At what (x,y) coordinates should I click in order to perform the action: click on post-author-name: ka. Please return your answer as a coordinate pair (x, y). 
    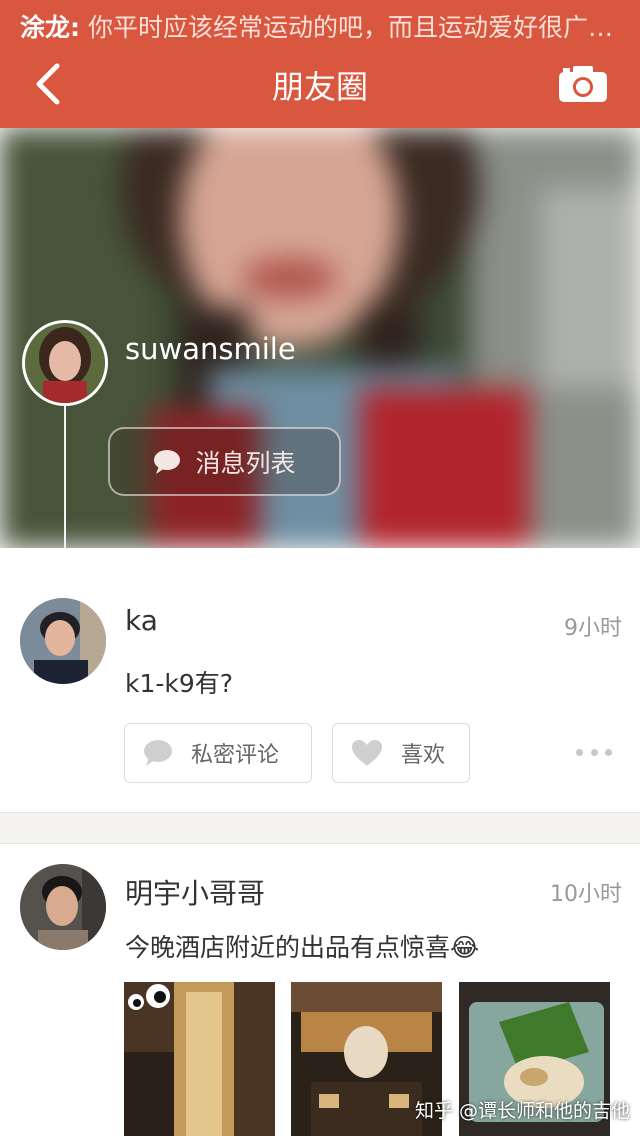
    Looking at the image, I should click on (141, 620).